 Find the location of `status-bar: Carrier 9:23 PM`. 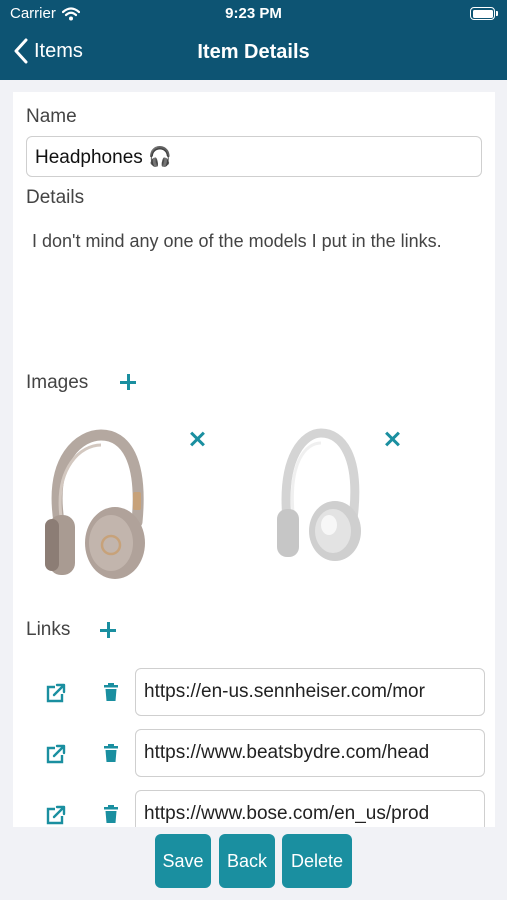

status-bar: Carrier 9:23 PM is located at coordinates (253, 14).